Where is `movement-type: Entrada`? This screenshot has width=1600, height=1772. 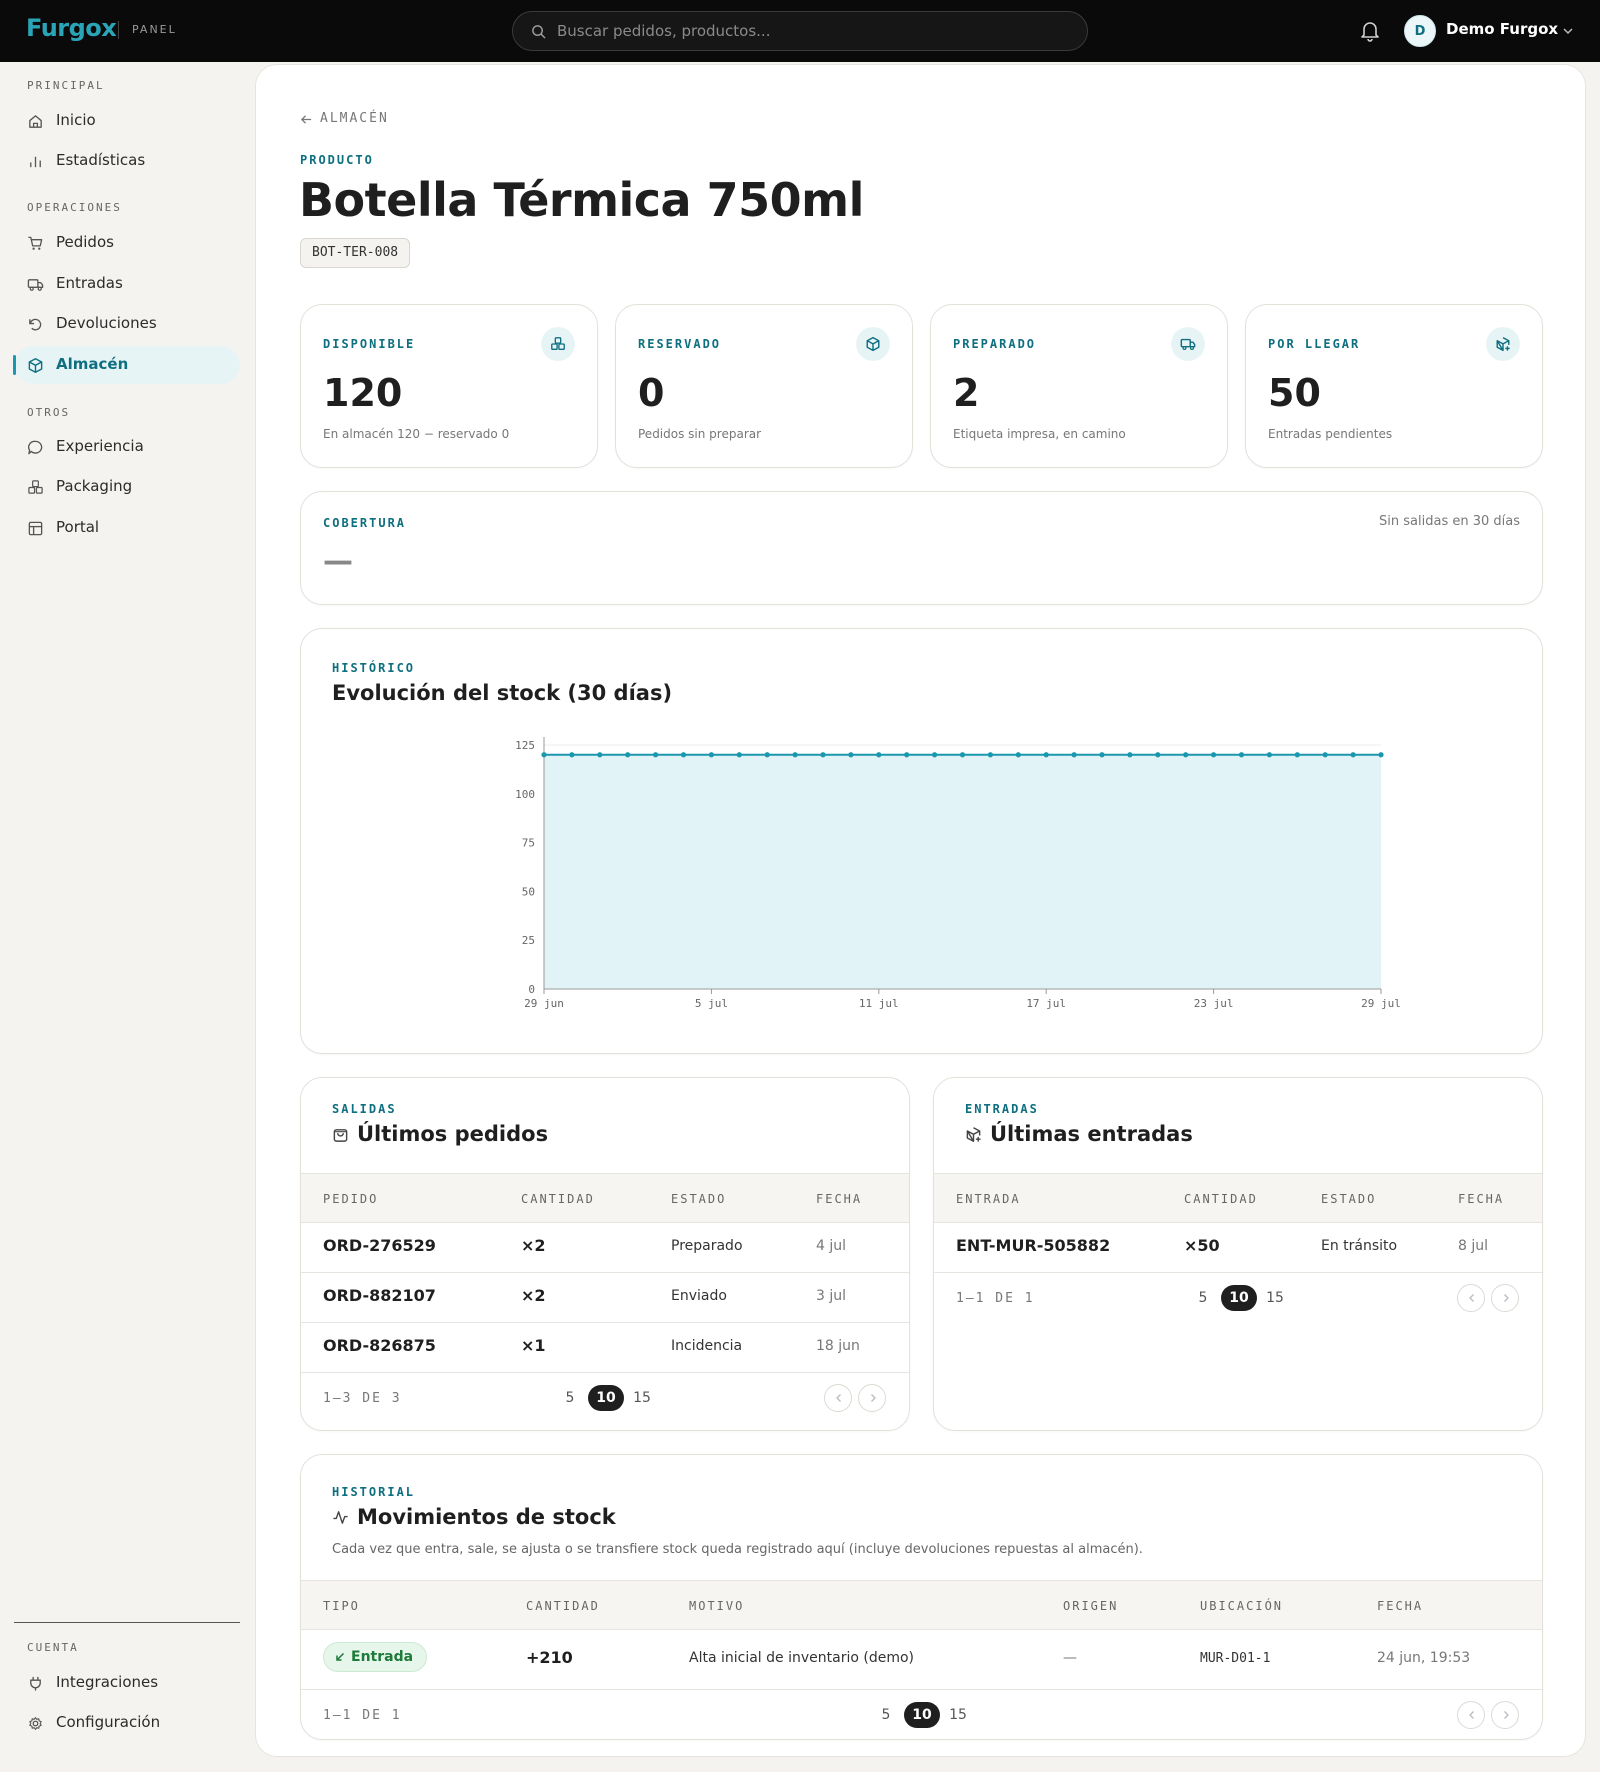 movement-type: Entrada is located at coordinates (382, 1657).